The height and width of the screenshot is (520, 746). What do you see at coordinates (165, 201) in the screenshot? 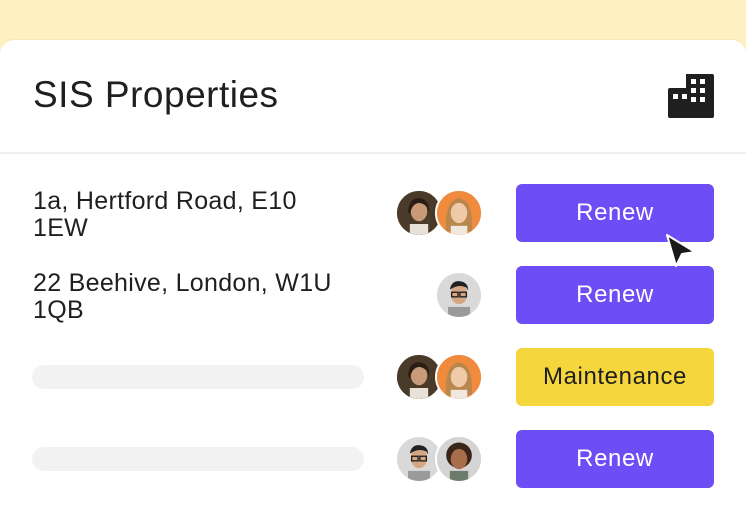
I see `address-line-1: 1a, Hertford Road, E10` at bounding box center [165, 201].